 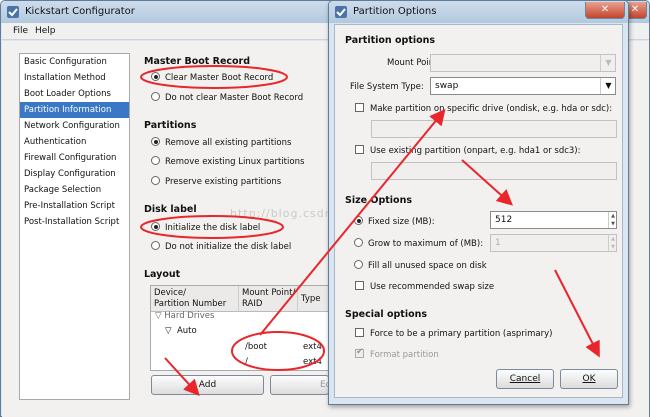 I want to click on mbr-noclear-radio: Do not clear Master Boot Record, so click(x=227, y=98).